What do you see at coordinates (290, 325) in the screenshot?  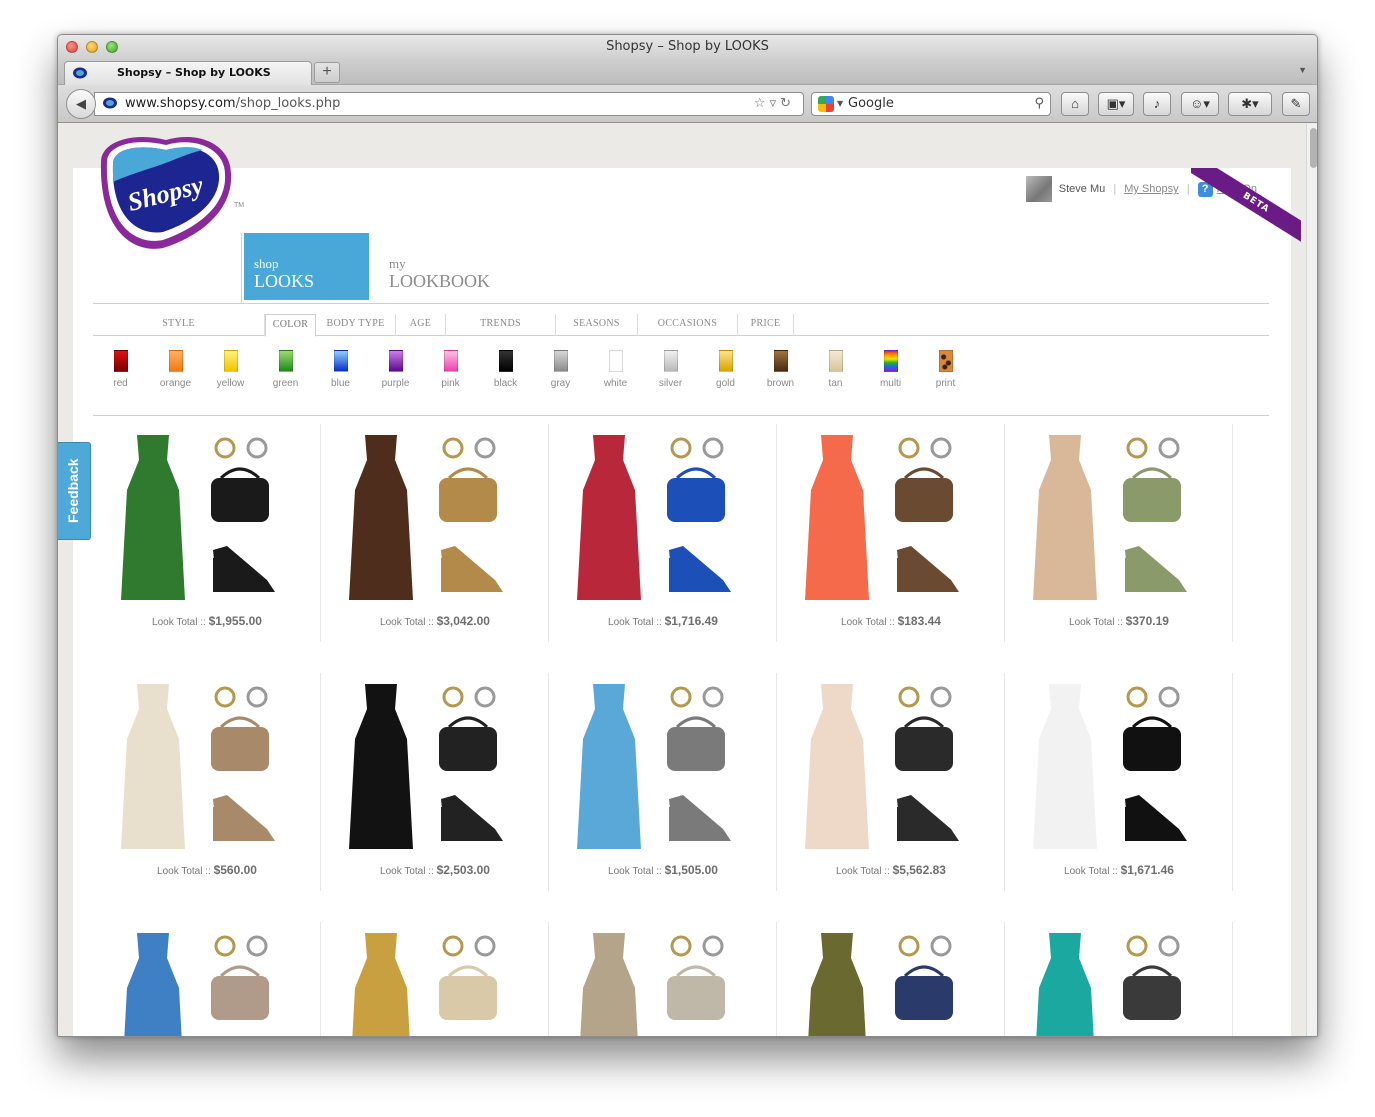 I see `filter-color: COLOR` at bounding box center [290, 325].